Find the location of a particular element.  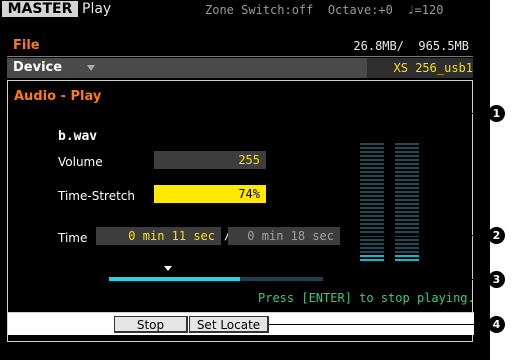

callout-4: 4 is located at coordinates (496, 324).